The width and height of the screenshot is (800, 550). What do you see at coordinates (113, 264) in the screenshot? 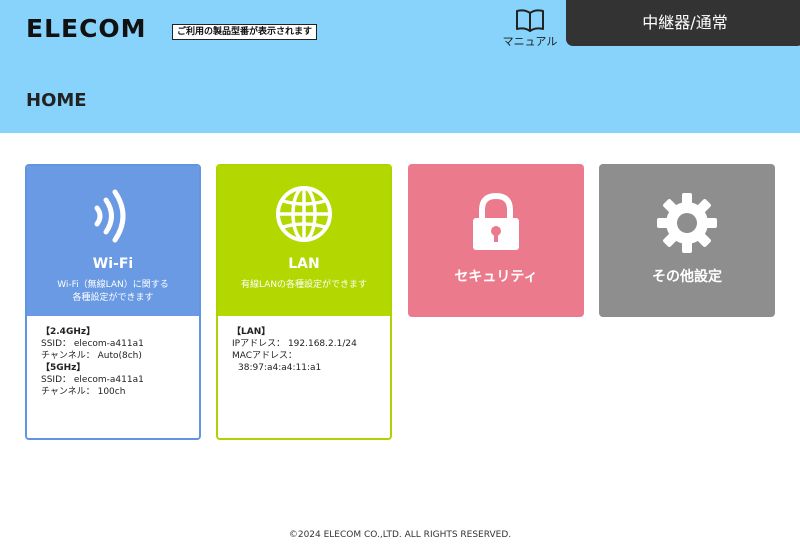
I see `wifi-card-title: Wi-Fi` at bounding box center [113, 264].